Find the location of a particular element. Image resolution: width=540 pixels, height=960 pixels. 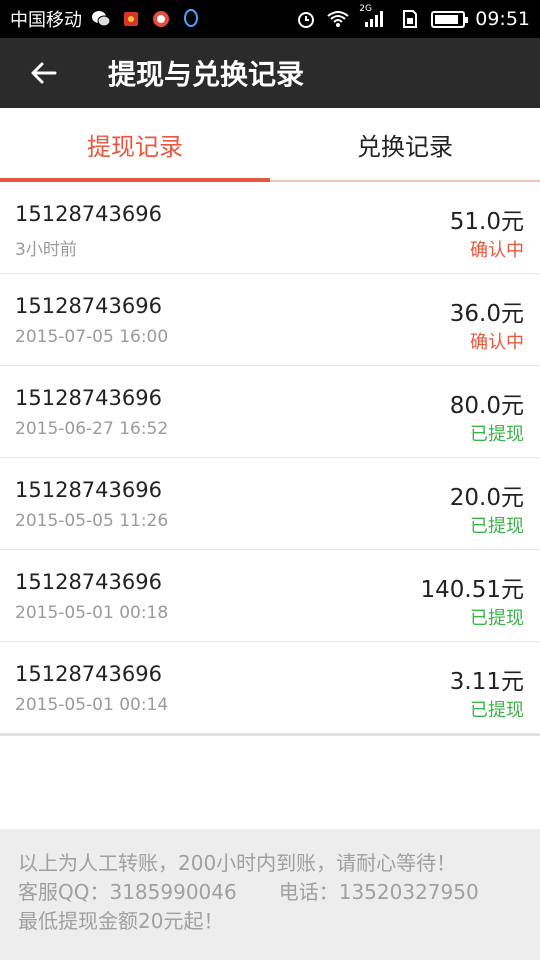

clock: 09:51 is located at coordinates (502, 19).